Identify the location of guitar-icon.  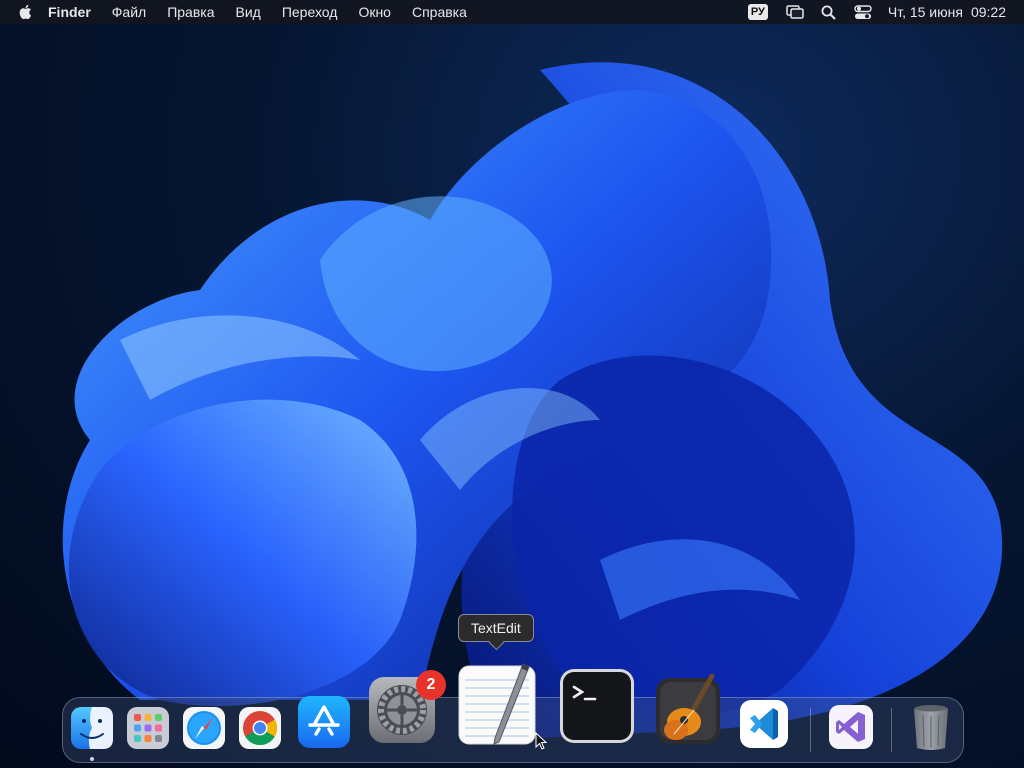
(688, 708).